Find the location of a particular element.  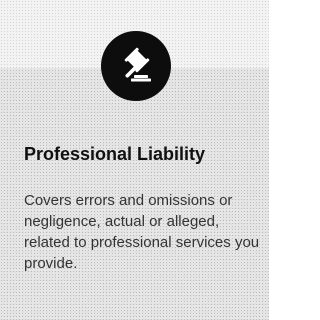

icon-badge is located at coordinates (136, 66).